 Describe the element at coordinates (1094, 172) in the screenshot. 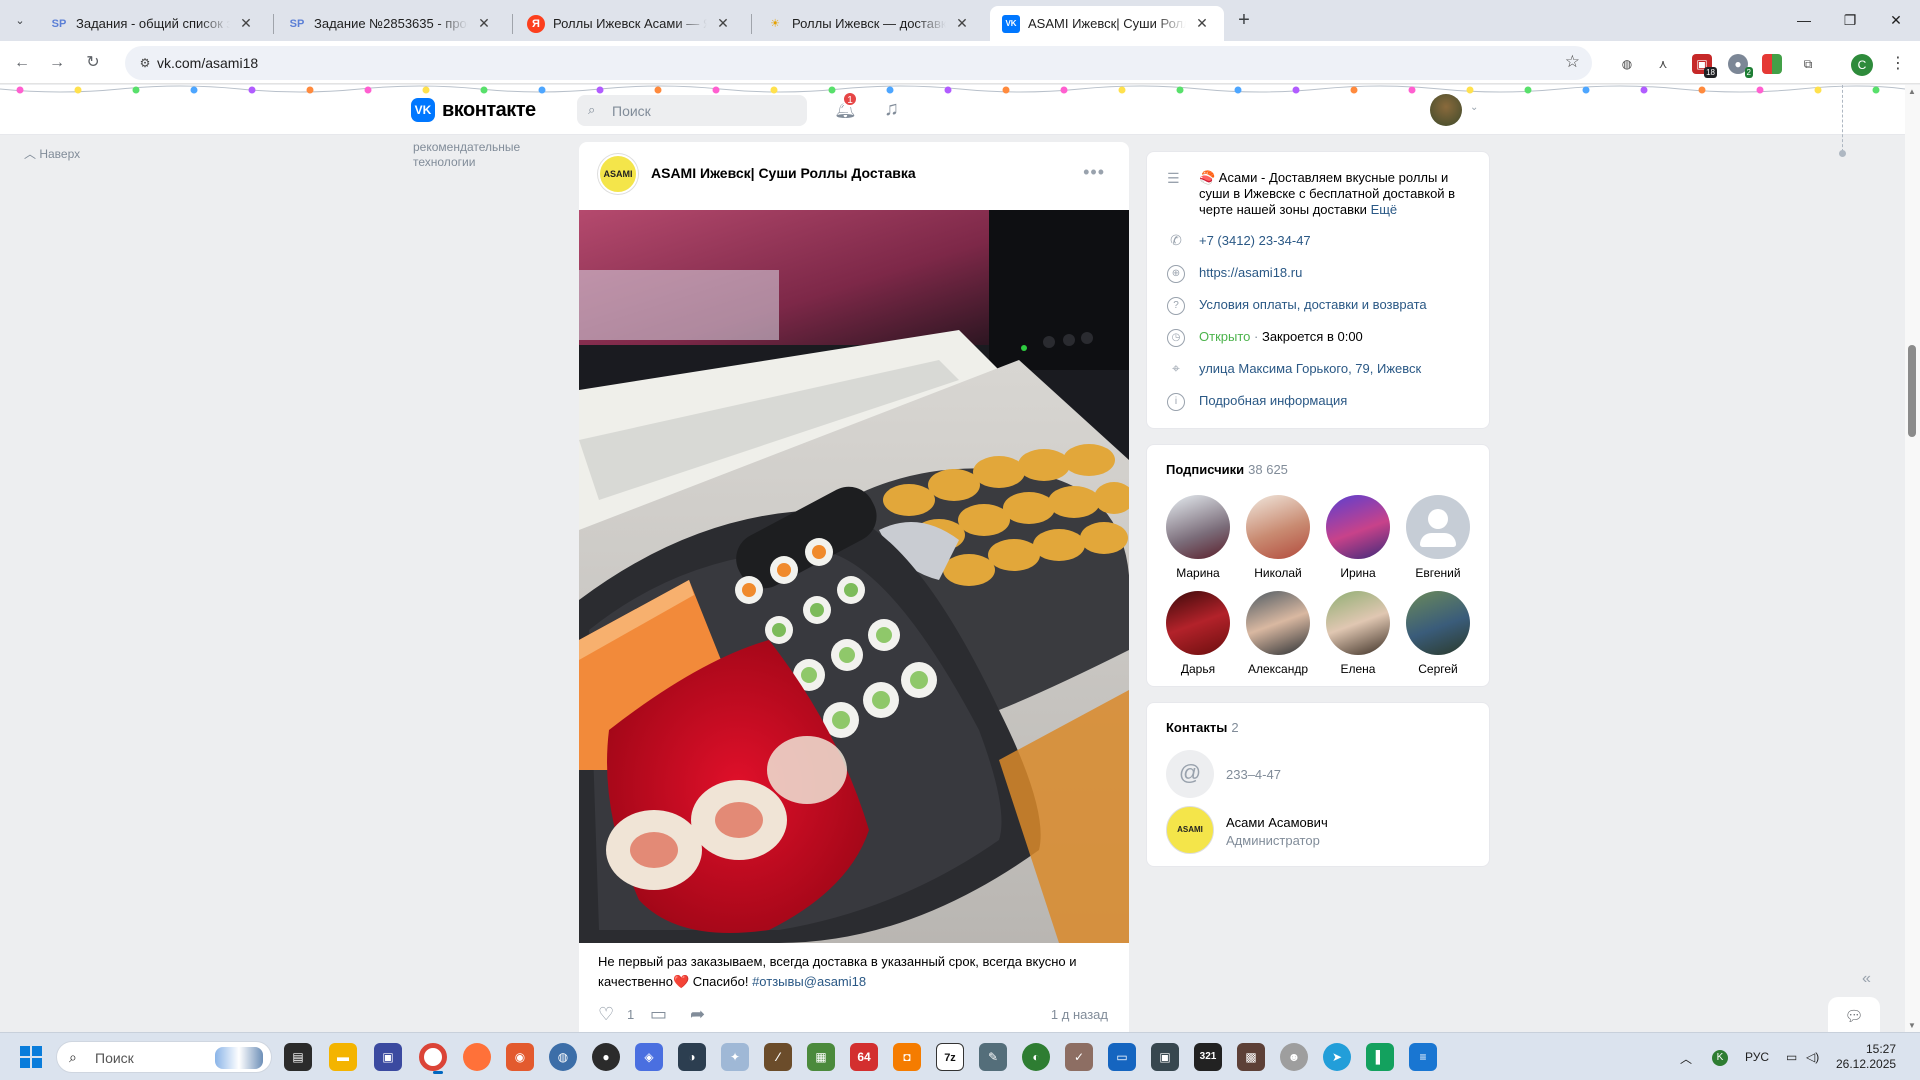

I see `post-menu-icon: •••` at that location.